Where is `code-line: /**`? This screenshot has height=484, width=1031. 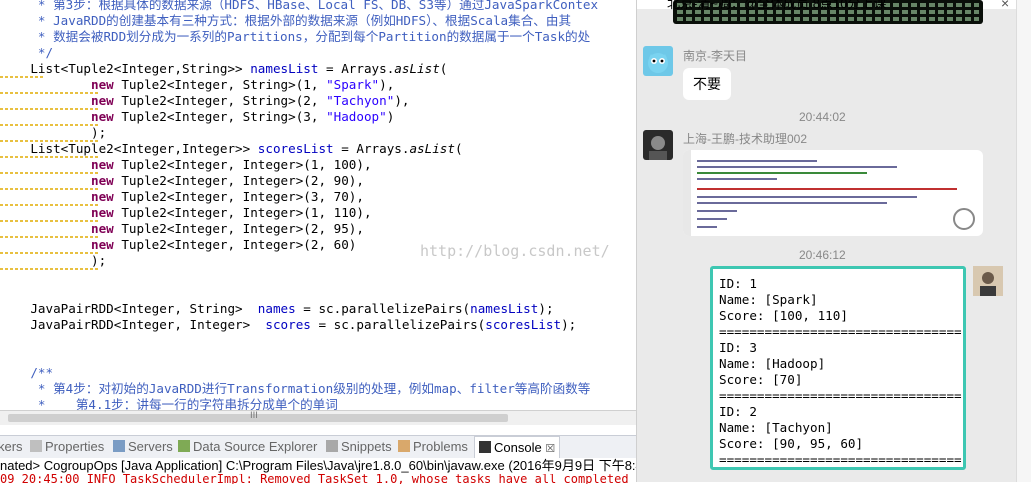 code-line: /** is located at coordinates (26, 373).